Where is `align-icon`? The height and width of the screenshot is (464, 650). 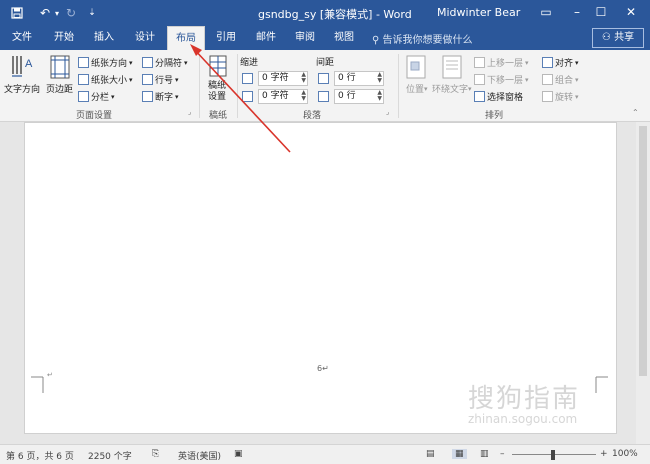
align-icon is located at coordinates (547, 62).